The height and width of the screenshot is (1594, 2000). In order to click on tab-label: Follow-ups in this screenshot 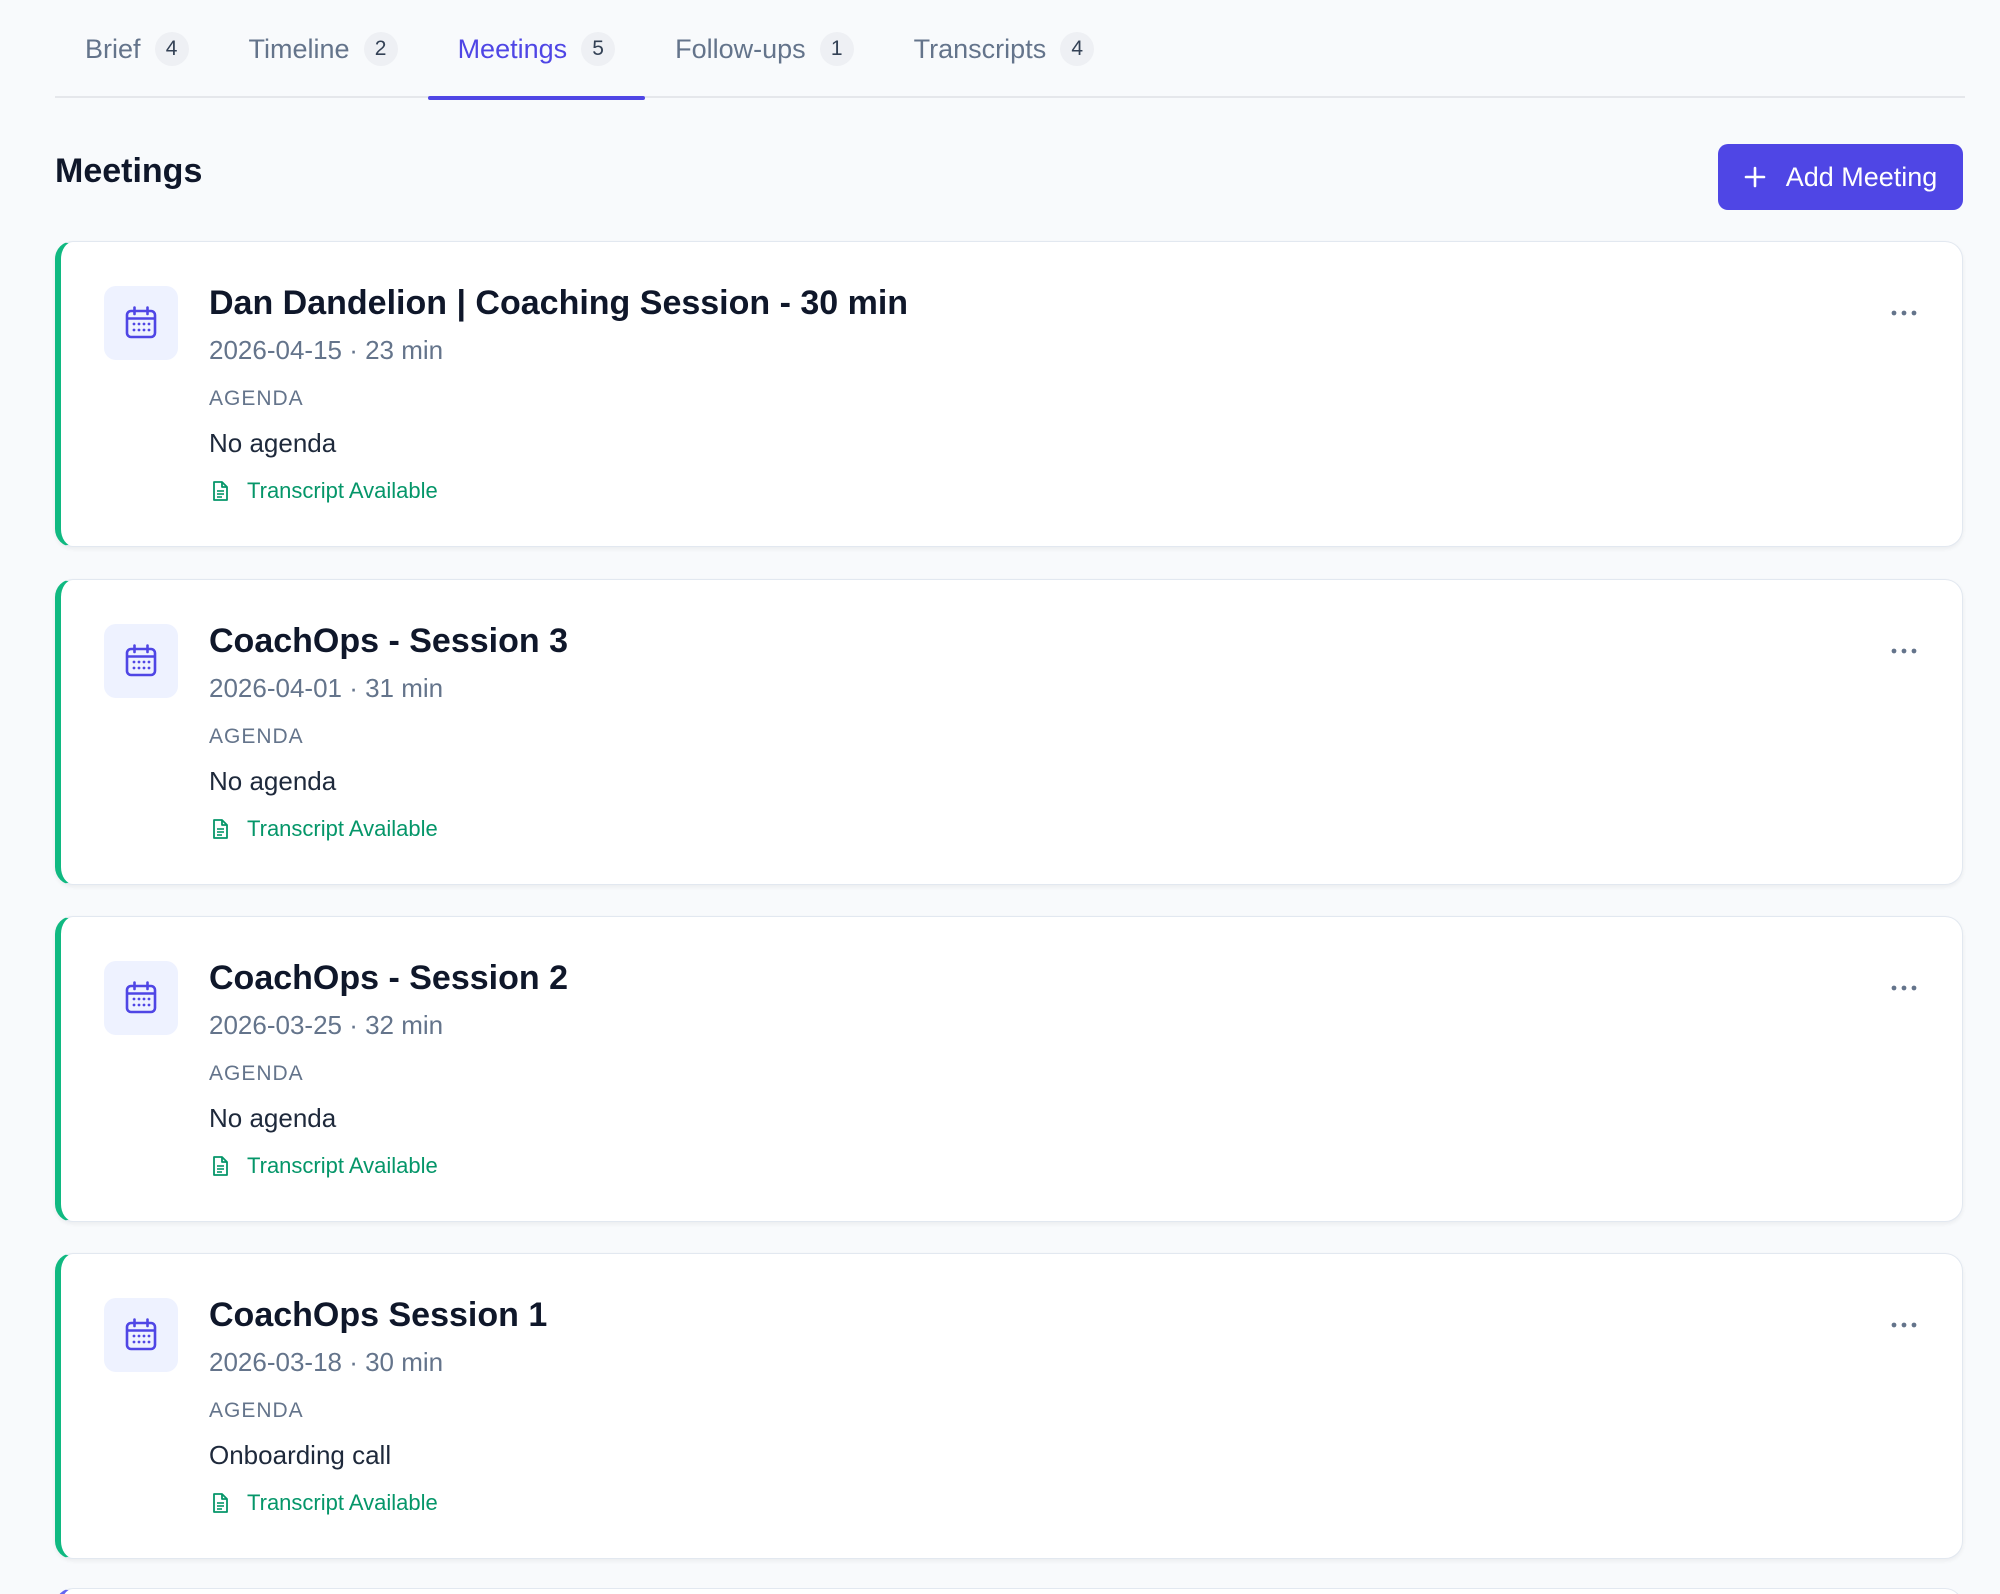, I will do `click(740, 48)`.